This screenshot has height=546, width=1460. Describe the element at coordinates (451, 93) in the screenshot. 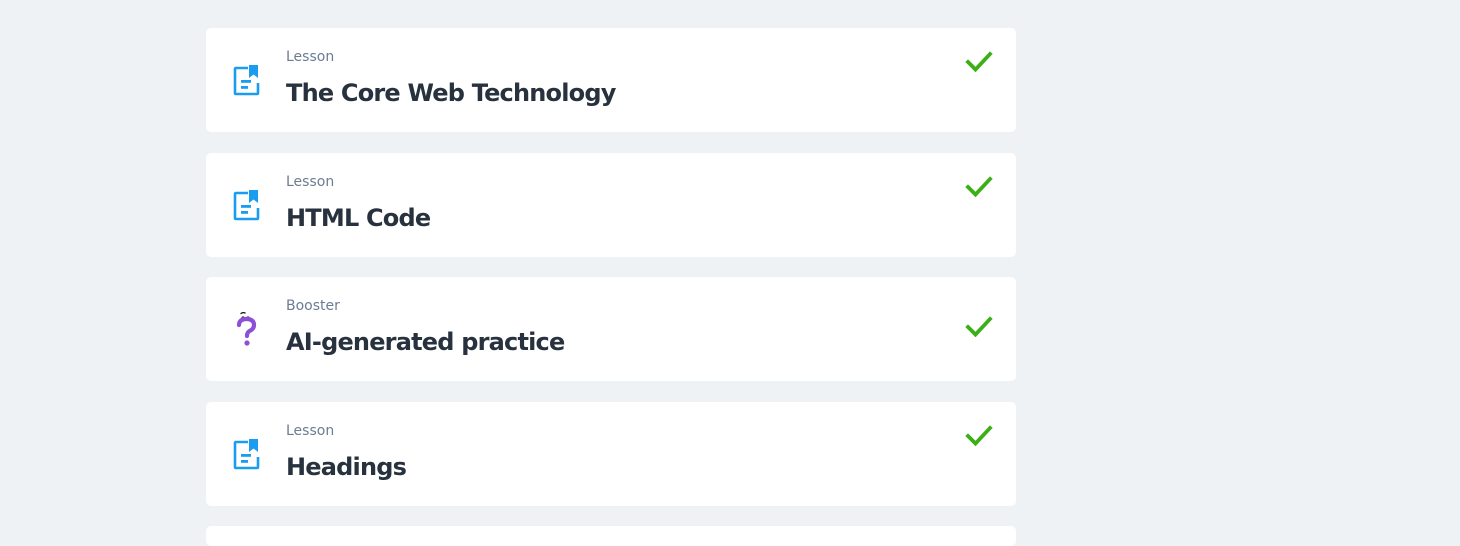

I see `item-title: The Core Web Technology` at that location.